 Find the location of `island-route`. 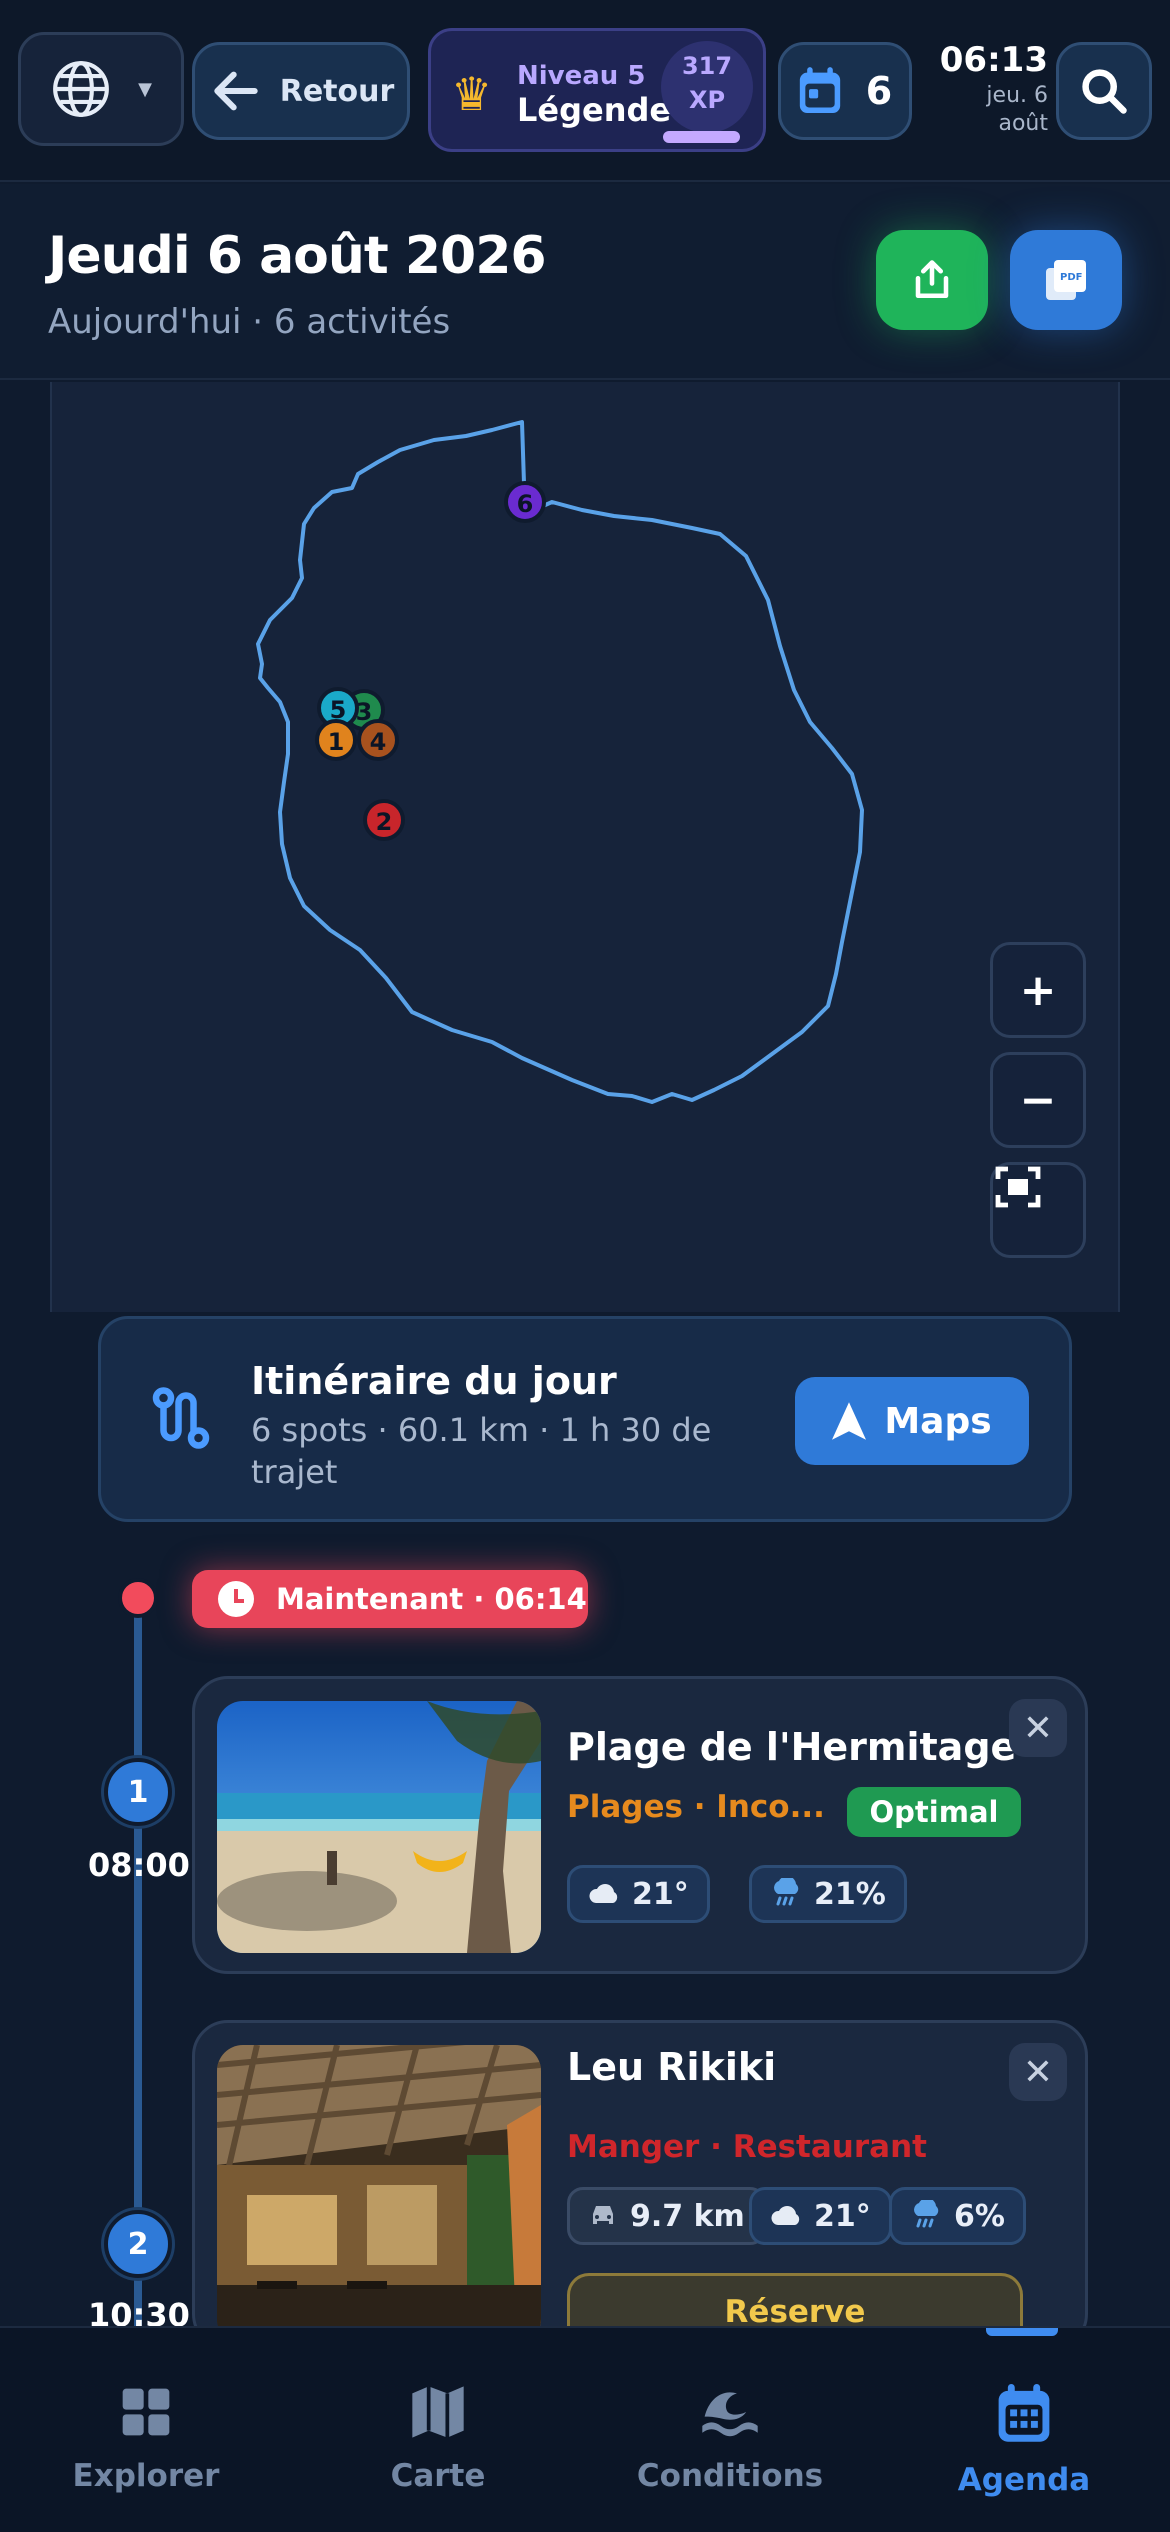

island-route is located at coordinates (560, 762).